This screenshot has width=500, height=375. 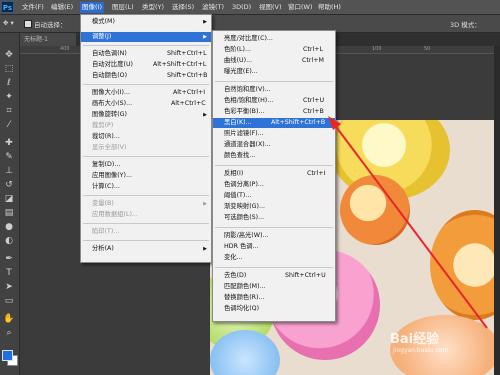 What do you see at coordinates (92, 7) in the screenshot?
I see `menu-image: 图像(I)` at bounding box center [92, 7].